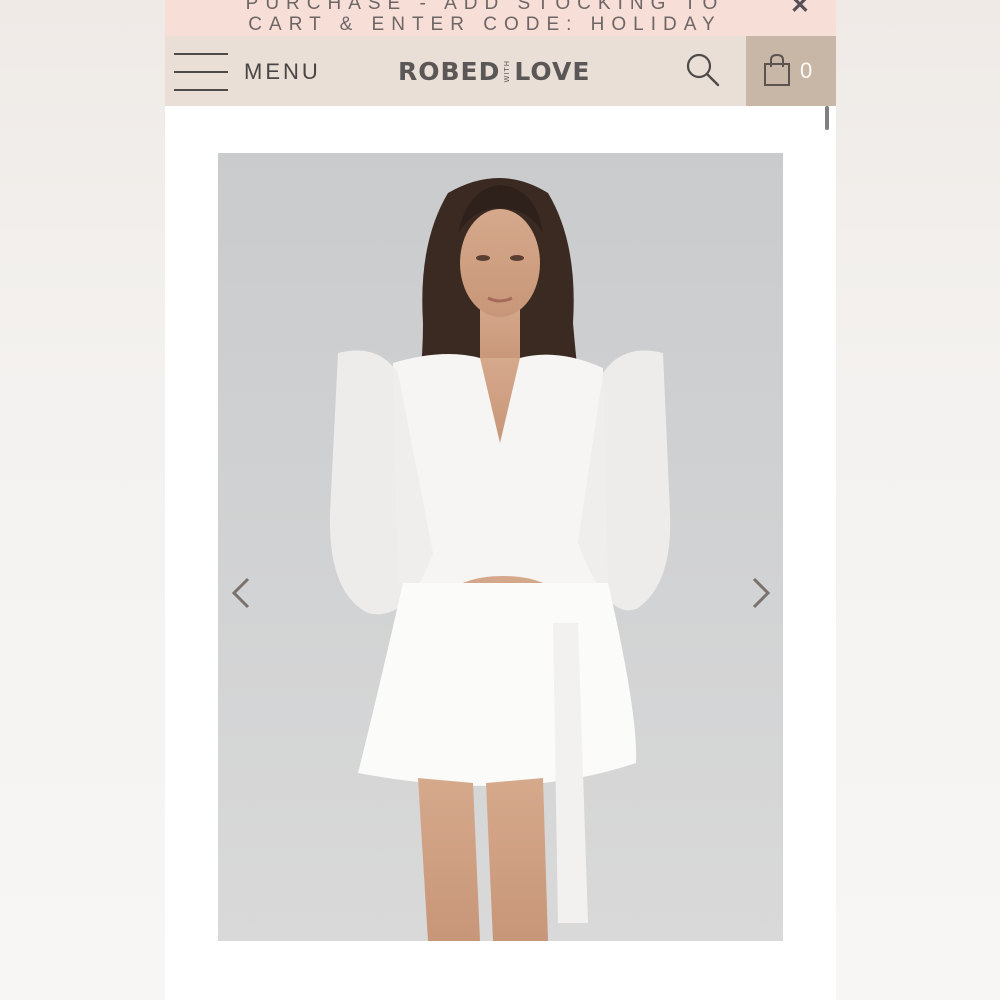 Image resolution: width=1000 pixels, height=1000 pixels. What do you see at coordinates (800, 9) in the screenshot?
I see `close-icon: ✕` at bounding box center [800, 9].